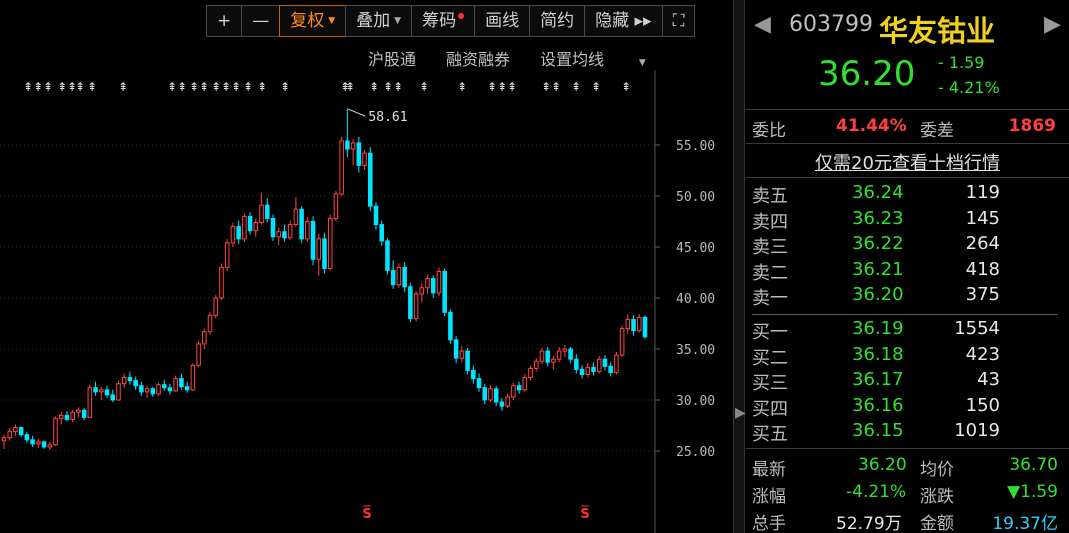 This screenshot has width=1069, height=533. What do you see at coordinates (878, 192) in the screenshot?
I see `ask-price: 36.24` at bounding box center [878, 192].